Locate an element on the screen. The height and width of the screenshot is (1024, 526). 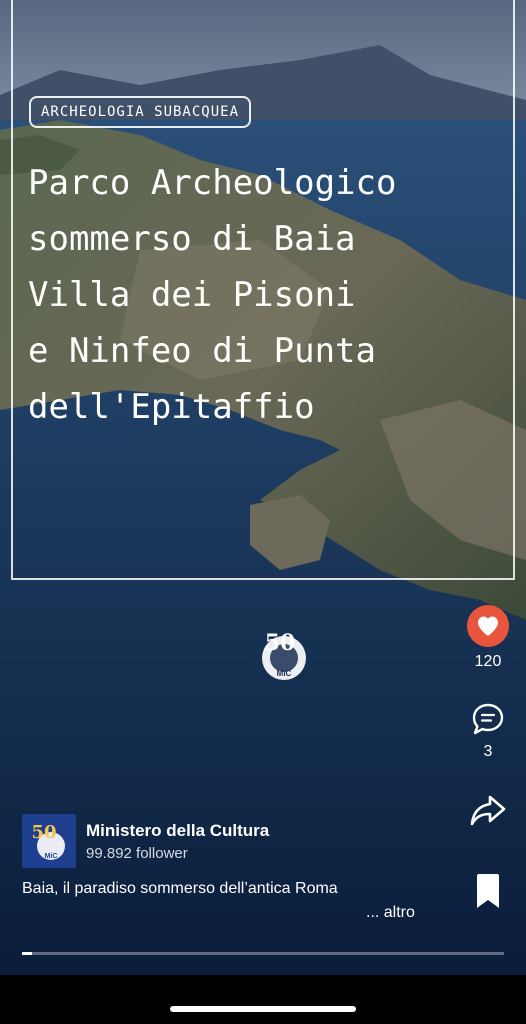
like-count: 120 is located at coordinates (488, 661).